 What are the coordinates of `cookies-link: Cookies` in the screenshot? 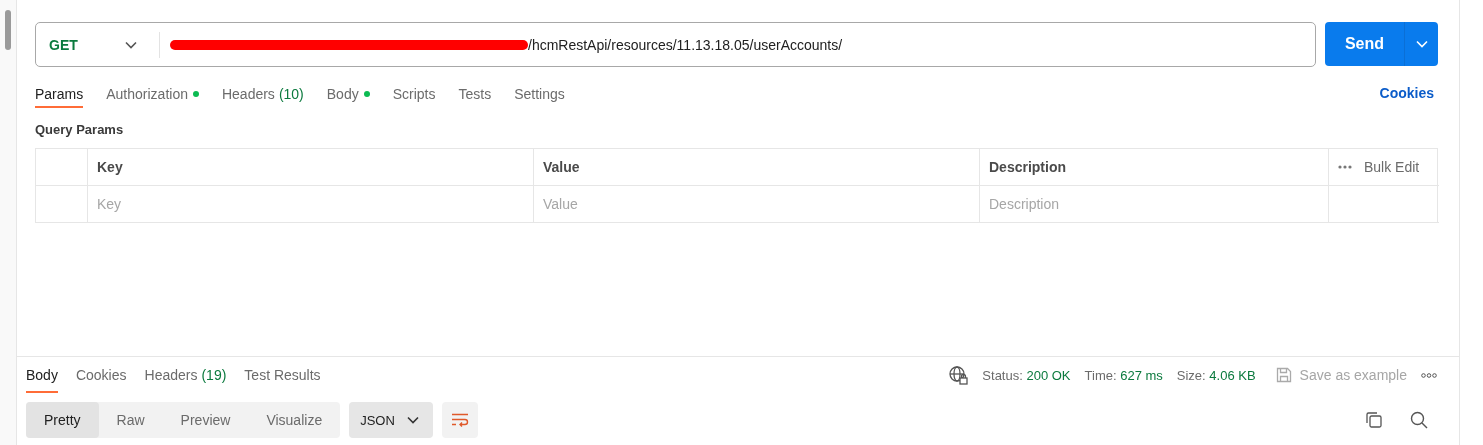 It's located at (1406, 92).